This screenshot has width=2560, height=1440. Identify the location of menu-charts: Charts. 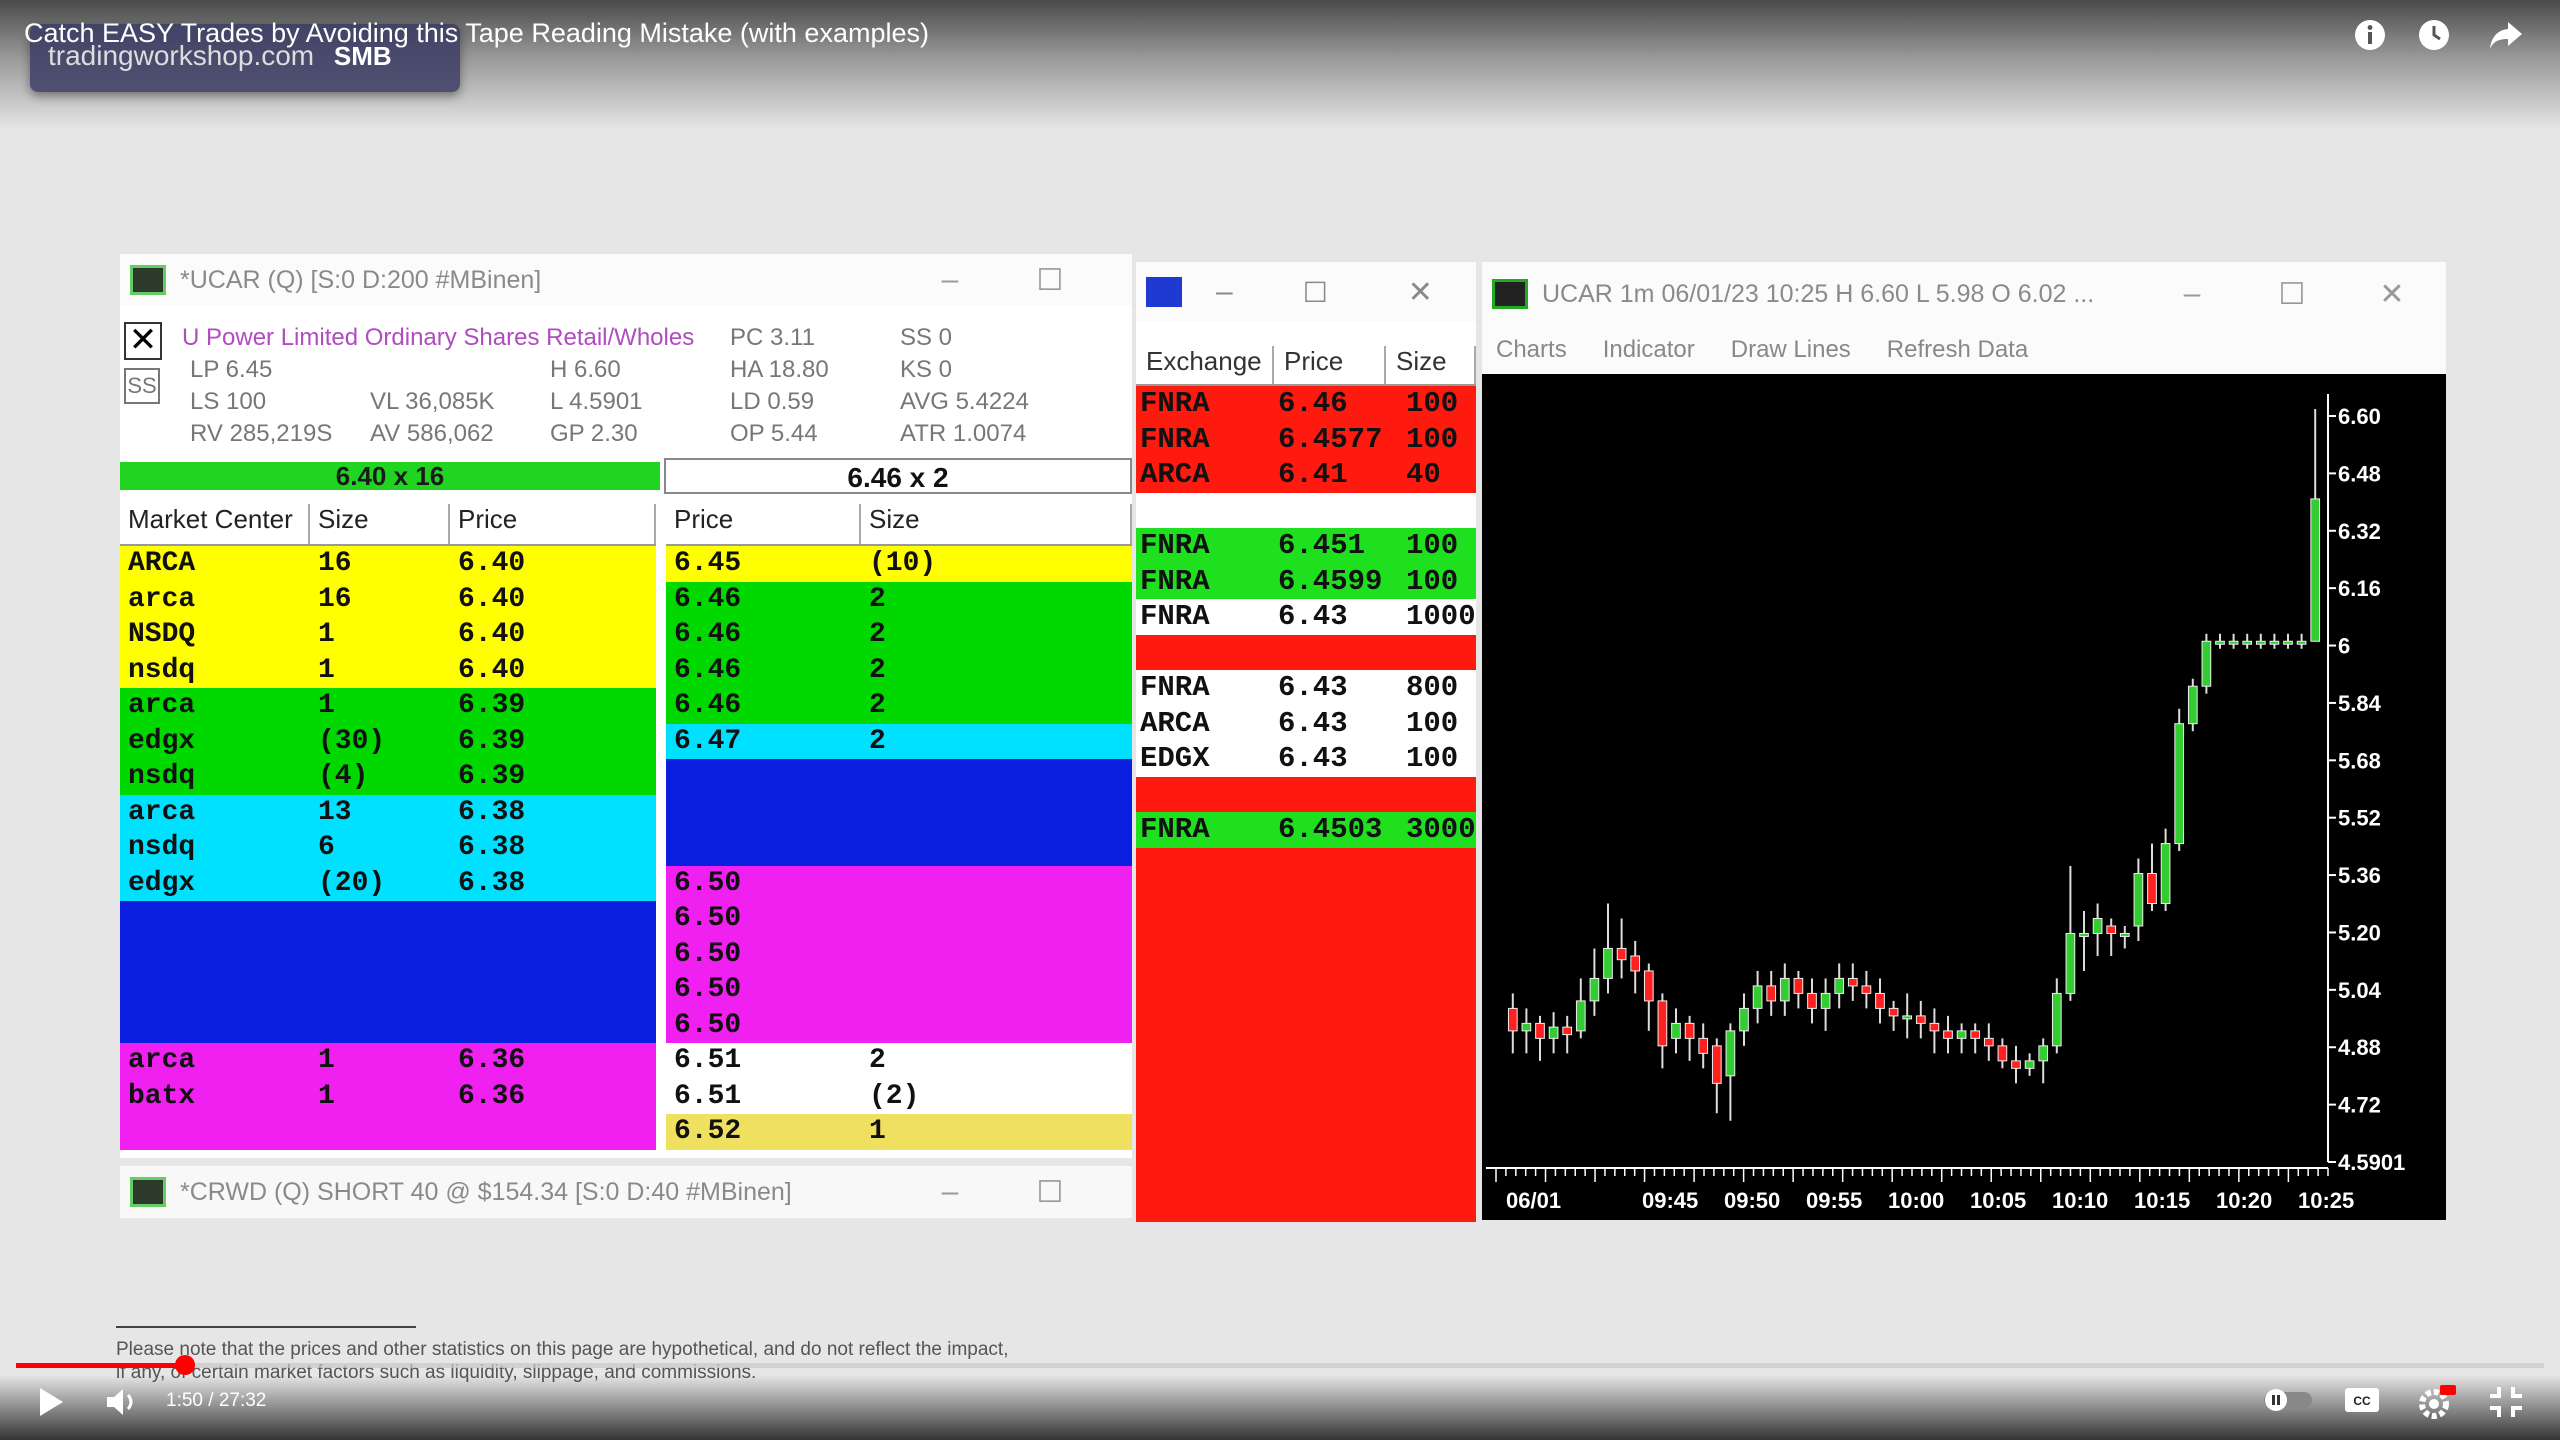
(1531, 350).